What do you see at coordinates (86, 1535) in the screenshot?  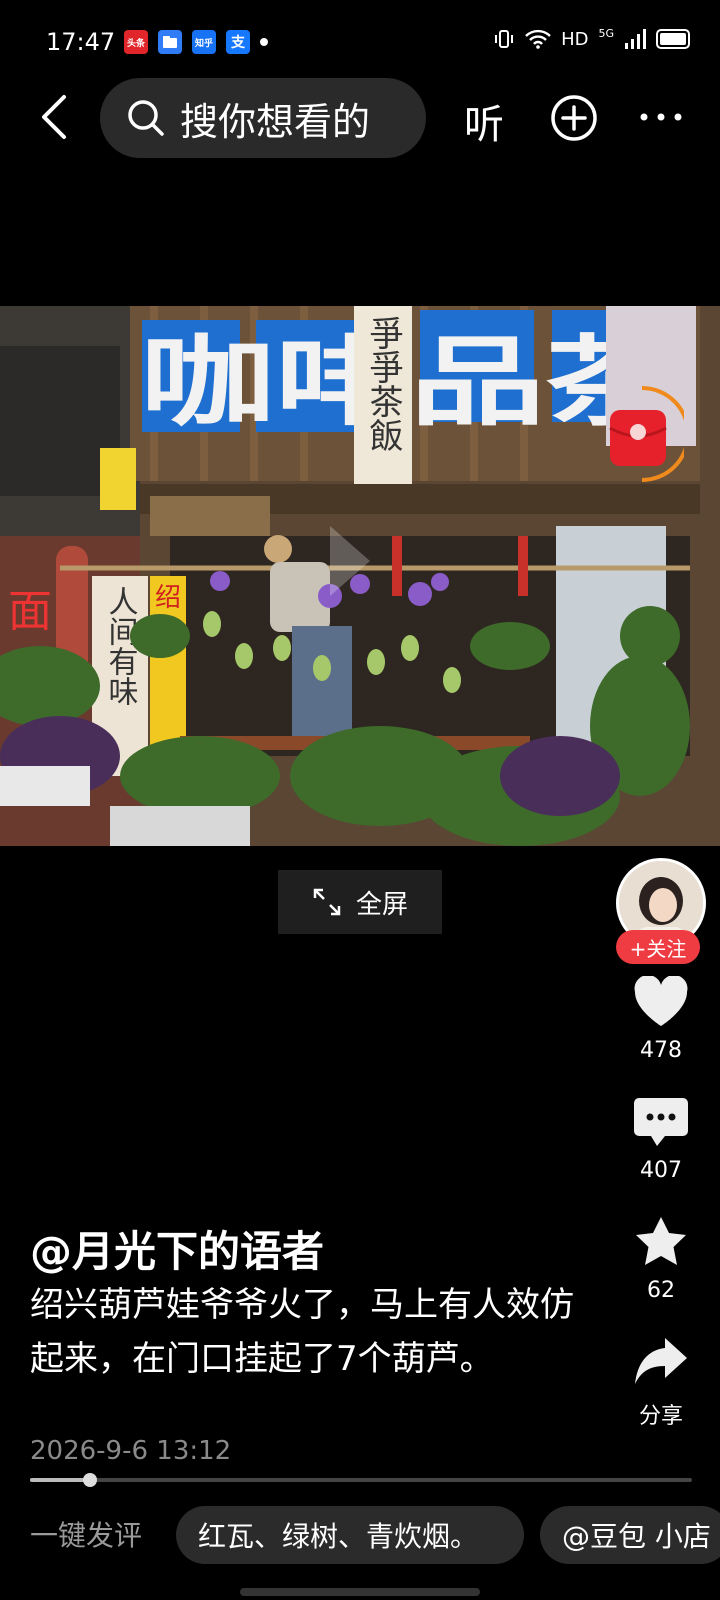 I see `one-click-comment-label: 一键发评` at bounding box center [86, 1535].